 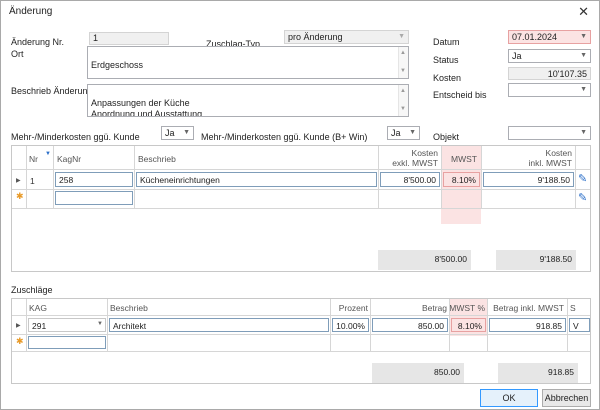 I want to click on aenderung-nr-field: 1, so click(x=129, y=38).